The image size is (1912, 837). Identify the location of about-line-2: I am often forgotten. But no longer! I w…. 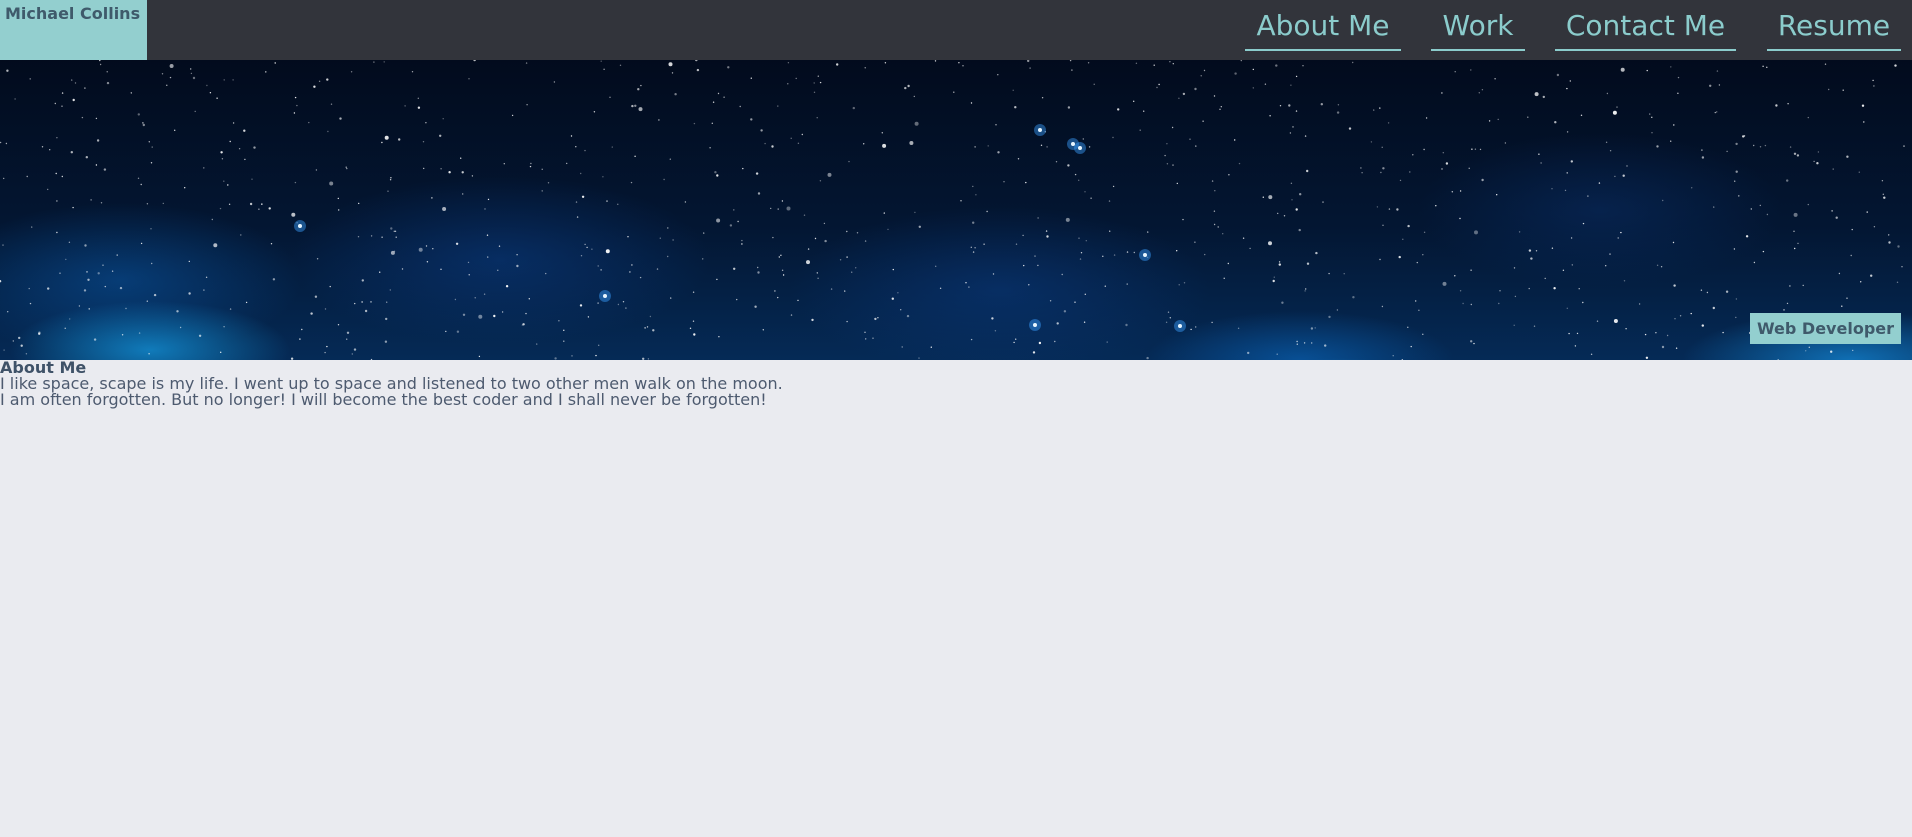
(383, 399).